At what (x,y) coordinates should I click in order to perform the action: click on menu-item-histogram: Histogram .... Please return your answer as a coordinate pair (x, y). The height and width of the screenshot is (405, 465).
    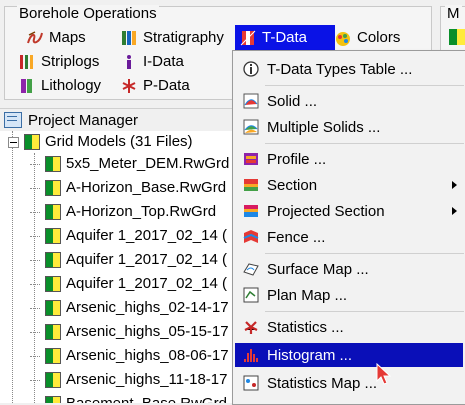
    Looking at the image, I should click on (349, 355).